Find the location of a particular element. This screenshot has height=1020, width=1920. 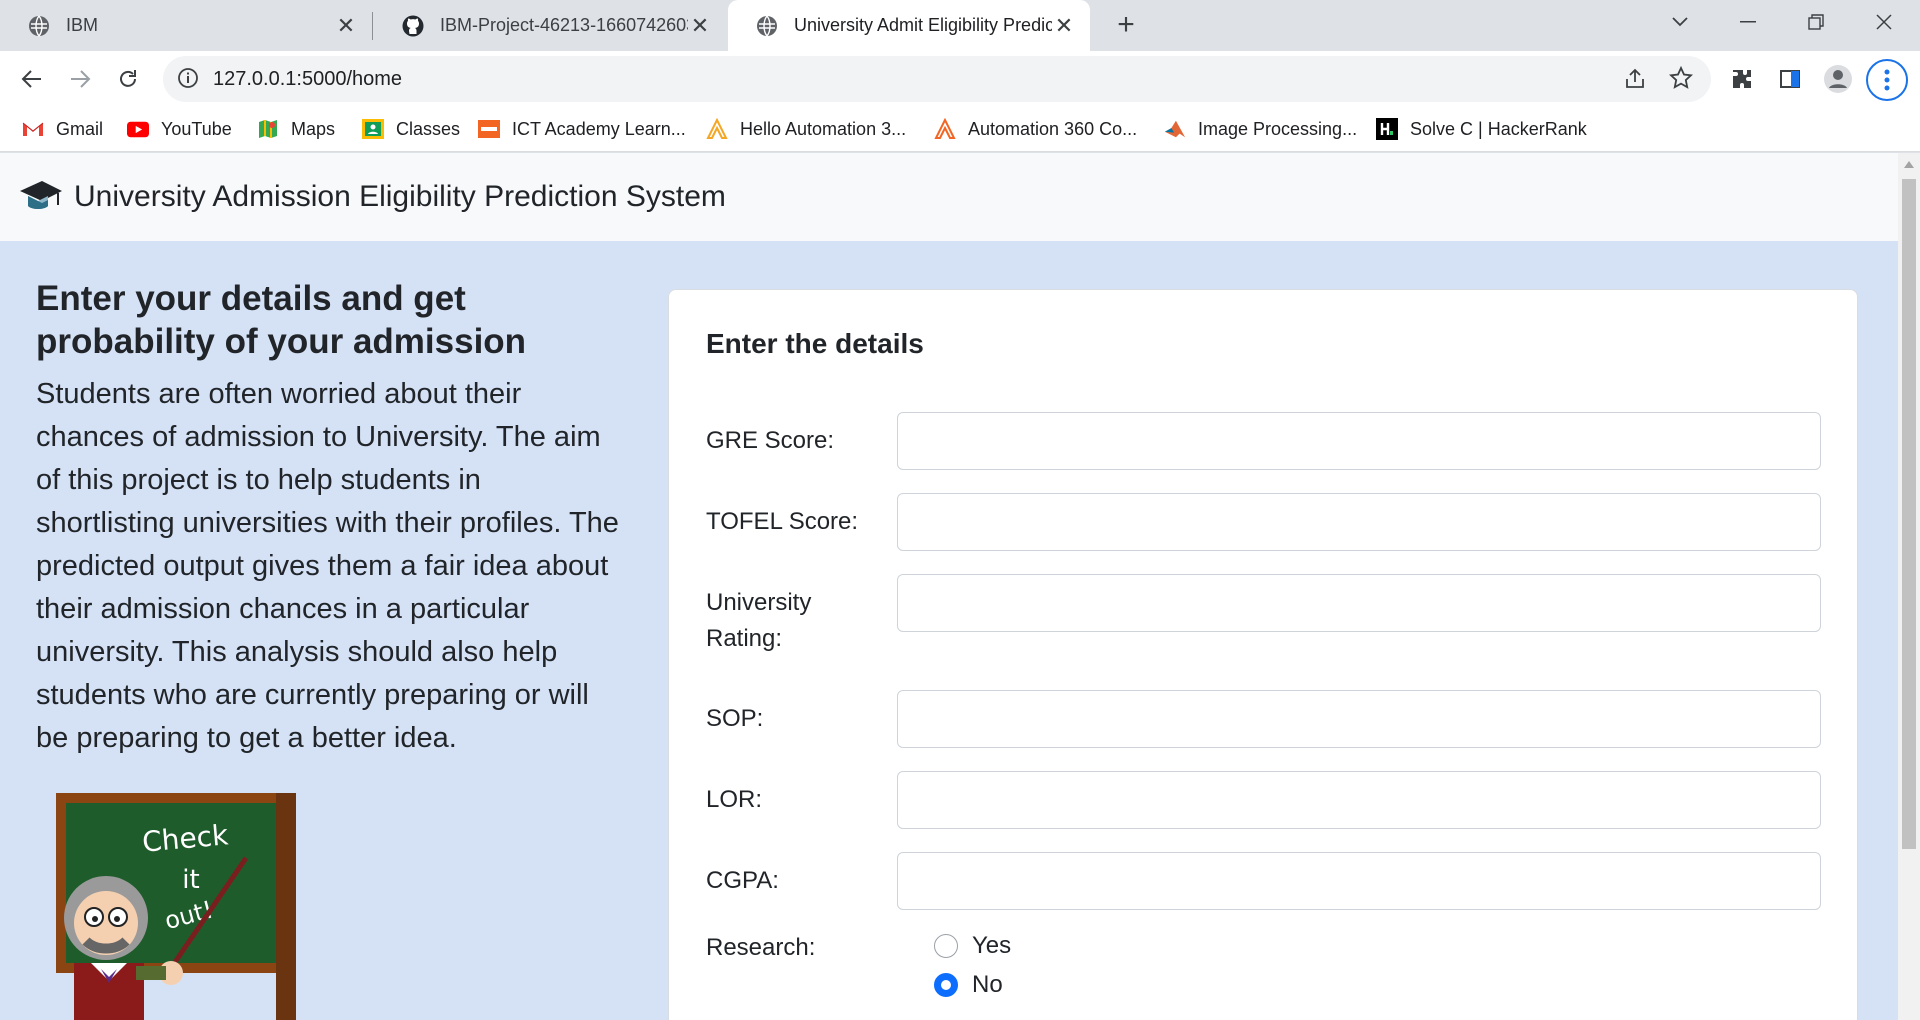

bookmark-label: Solve C | HackerRank is located at coordinates (1498, 128).